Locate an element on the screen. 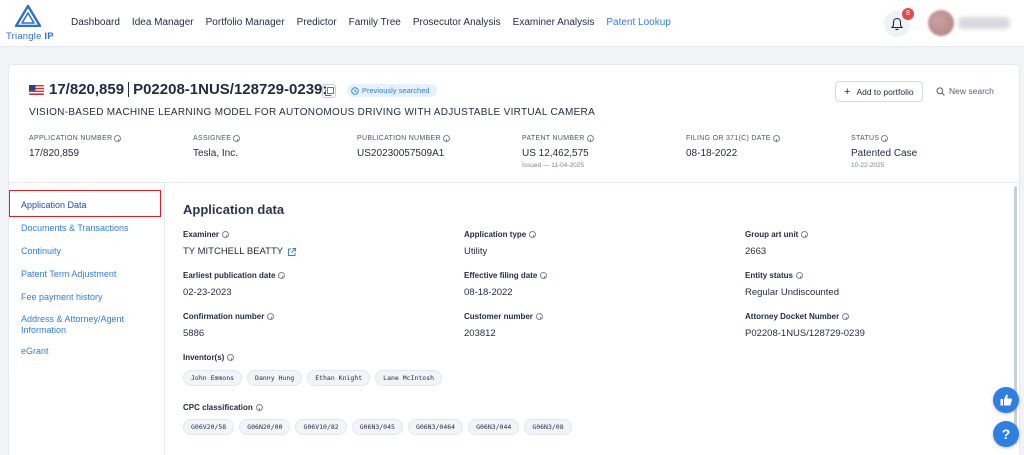 This screenshot has width=1024, height=455. section-title: Application data is located at coordinates (234, 209).